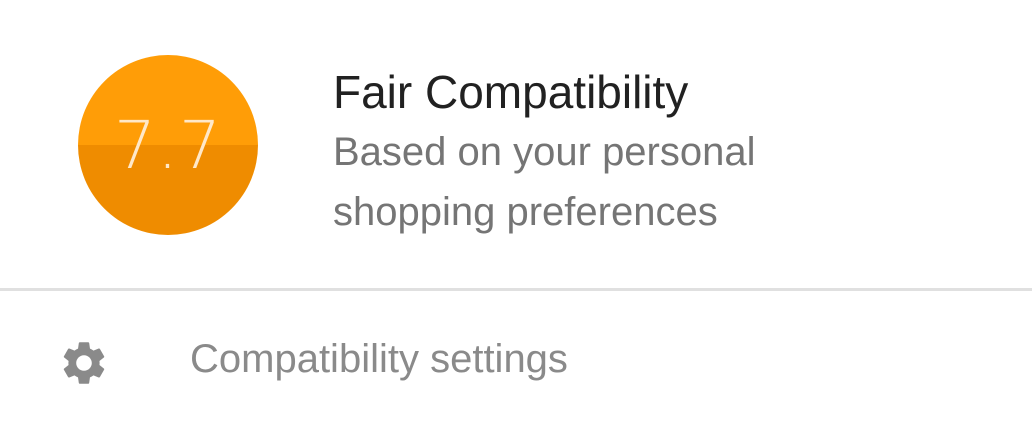 The image size is (1032, 432). What do you see at coordinates (511, 92) in the screenshot?
I see `compatibility-title: Fair Compatibility` at bounding box center [511, 92].